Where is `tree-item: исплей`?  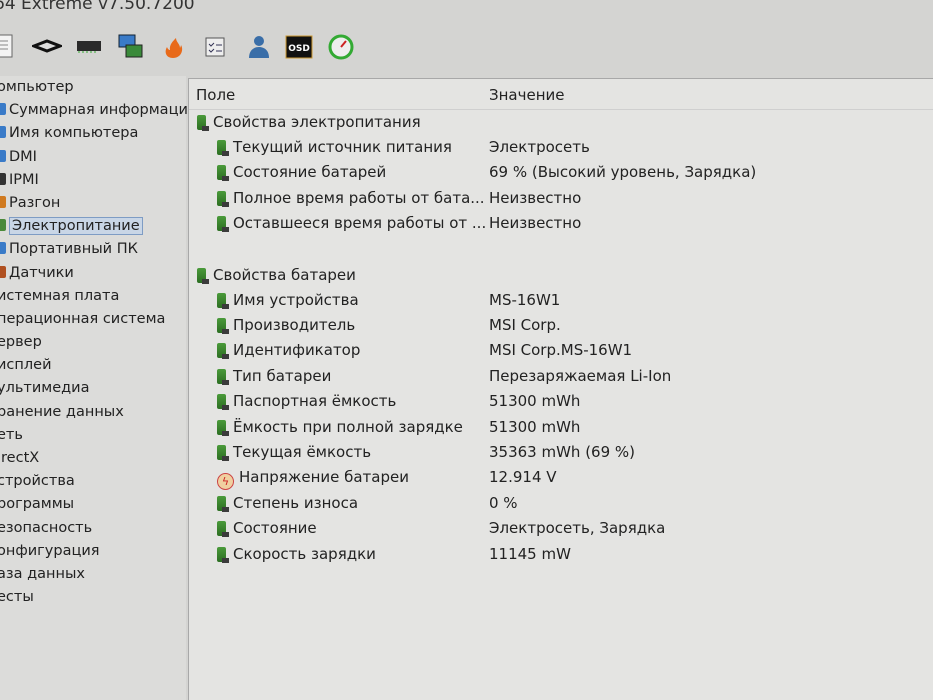 tree-item: исплей is located at coordinates (93, 365).